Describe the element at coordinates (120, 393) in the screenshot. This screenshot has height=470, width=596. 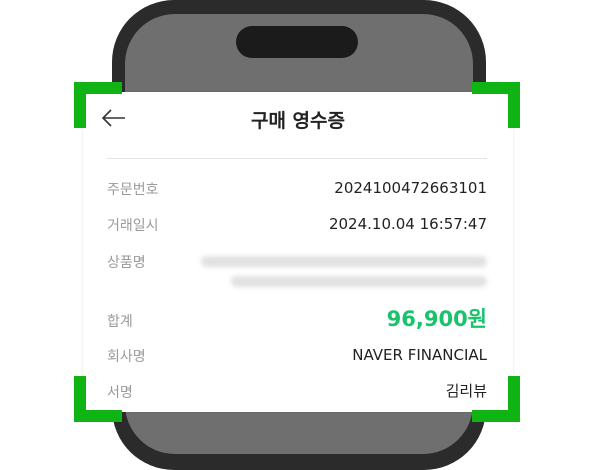
I see `signature-label: 서명` at that location.